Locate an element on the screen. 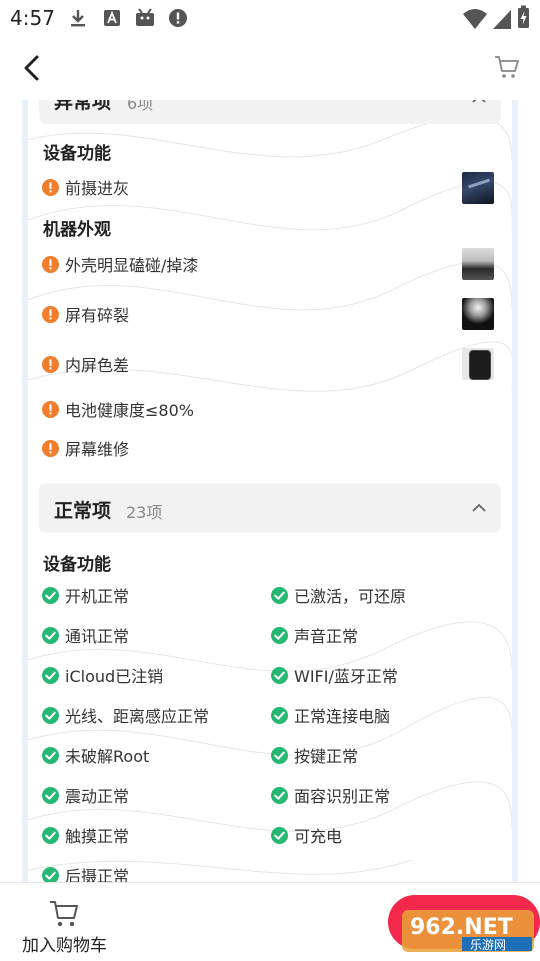 Image resolution: width=540 pixels, height=961 pixels. abnormal-item: 外壳明显磕碰/掉漆 is located at coordinates (120, 264).